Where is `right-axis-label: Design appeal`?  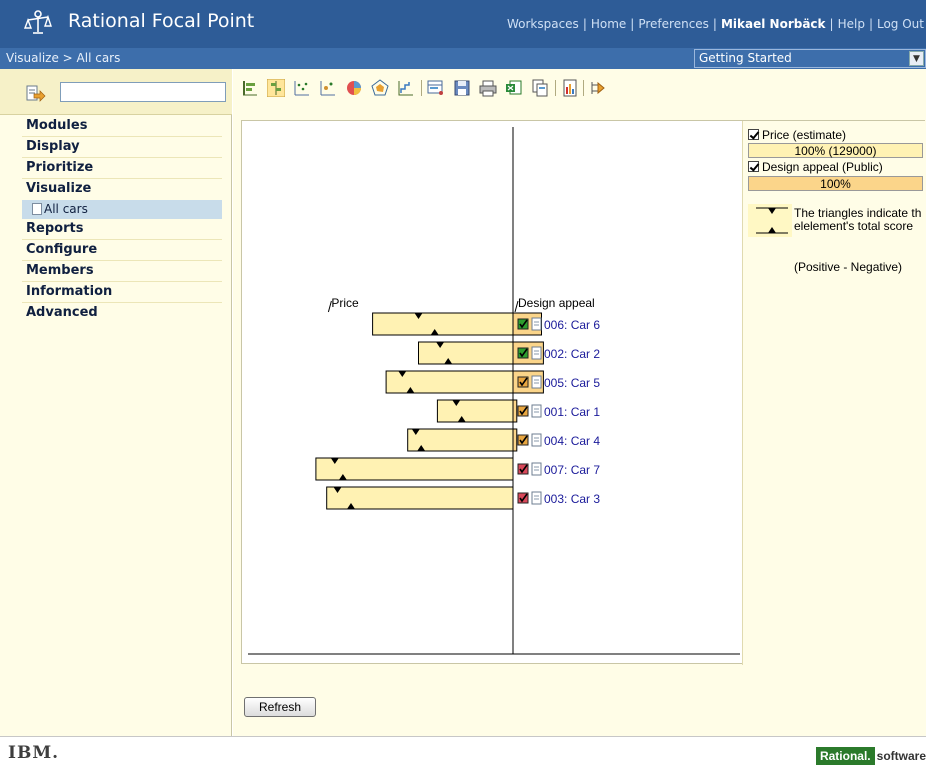 right-axis-label: Design appeal is located at coordinates (556, 303).